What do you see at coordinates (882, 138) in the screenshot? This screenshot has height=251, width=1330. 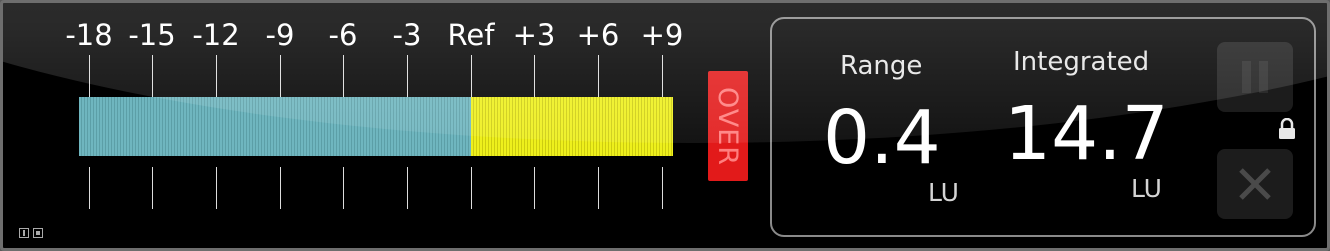 I see `range-value: 0.4` at bounding box center [882, 138].